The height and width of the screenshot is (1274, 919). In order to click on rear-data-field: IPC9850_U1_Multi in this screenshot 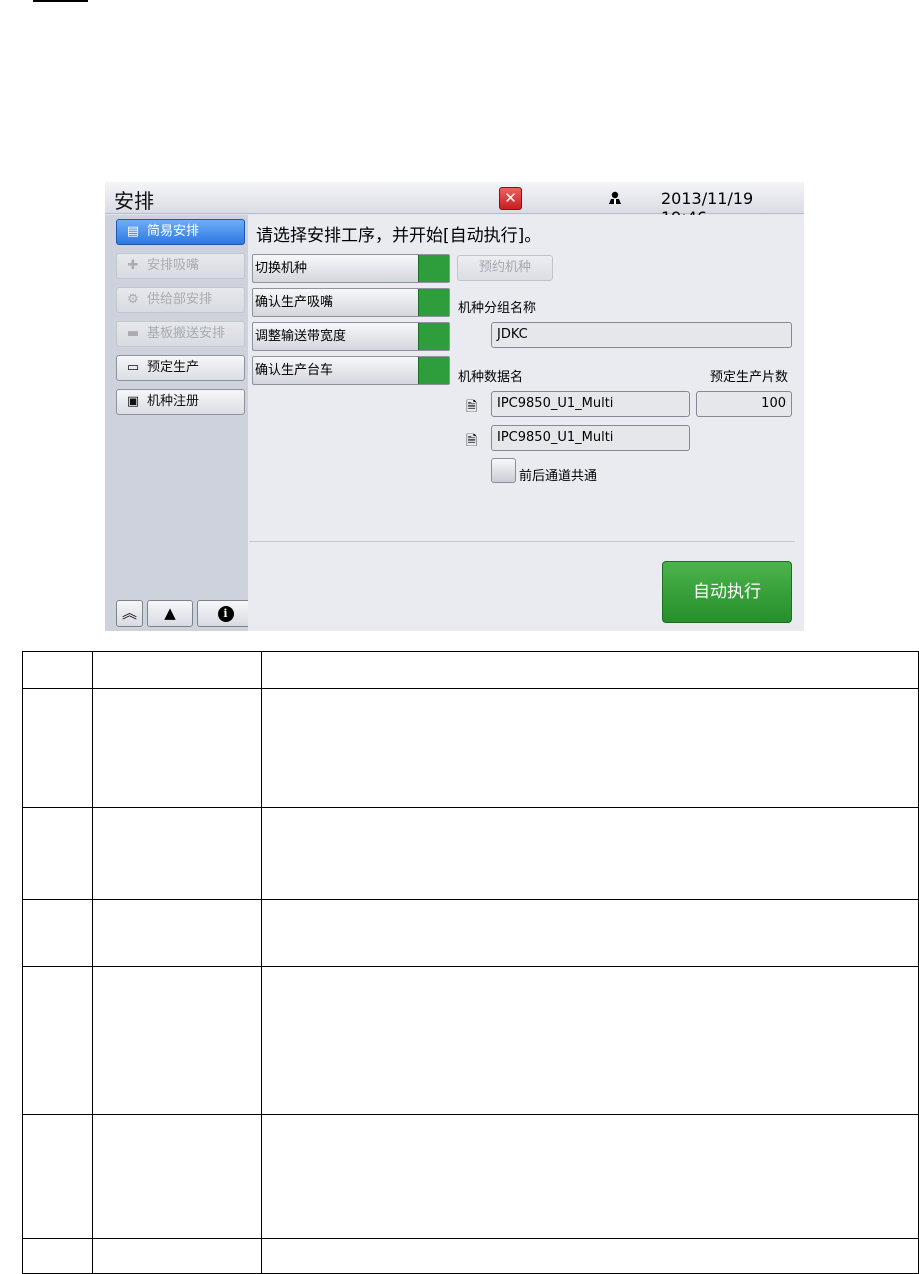, I will do `click(590, 438)`.